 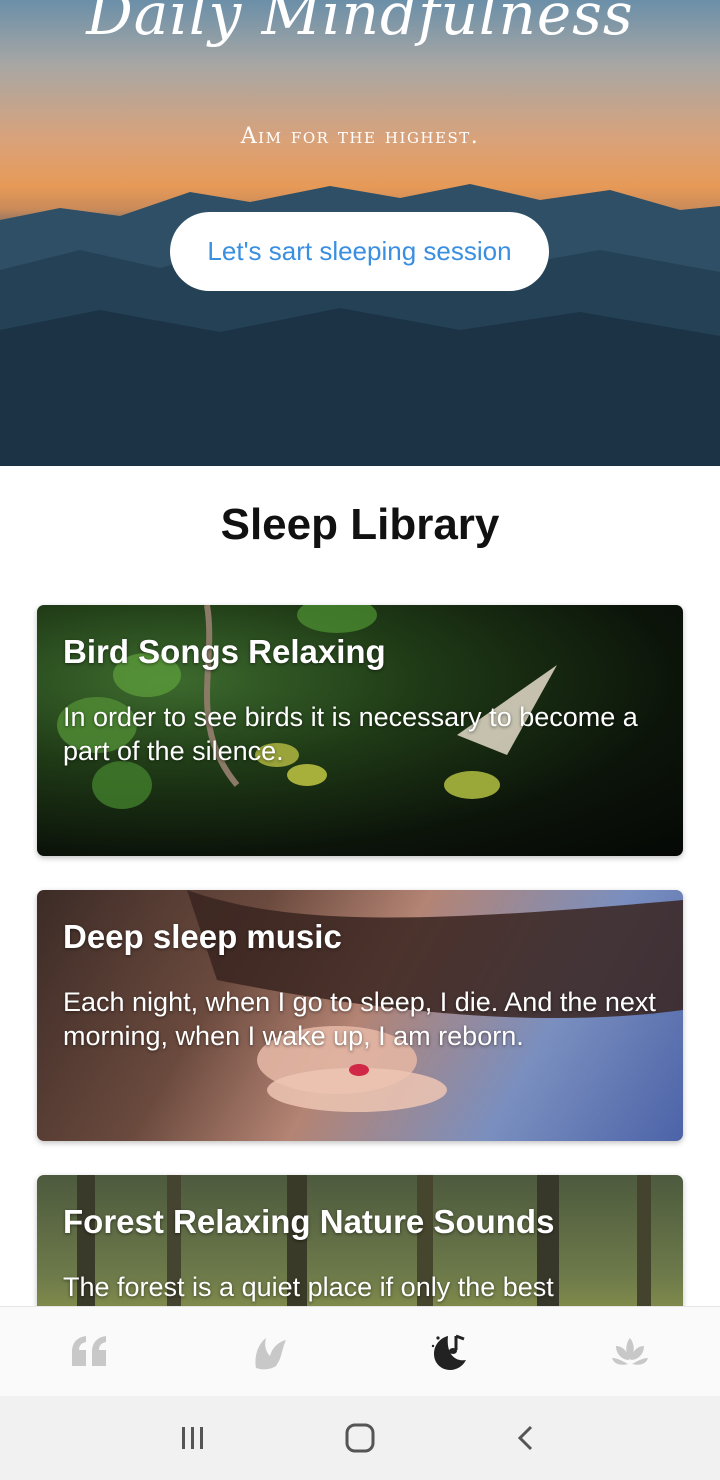 I want to click on recent-apps-icon, so click(x=193, y=1438).